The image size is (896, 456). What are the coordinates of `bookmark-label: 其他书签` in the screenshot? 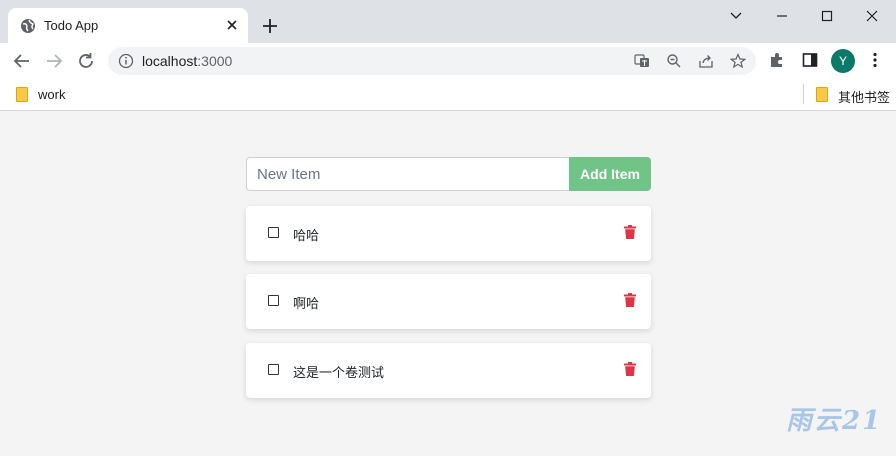 It's located at (864, 97).